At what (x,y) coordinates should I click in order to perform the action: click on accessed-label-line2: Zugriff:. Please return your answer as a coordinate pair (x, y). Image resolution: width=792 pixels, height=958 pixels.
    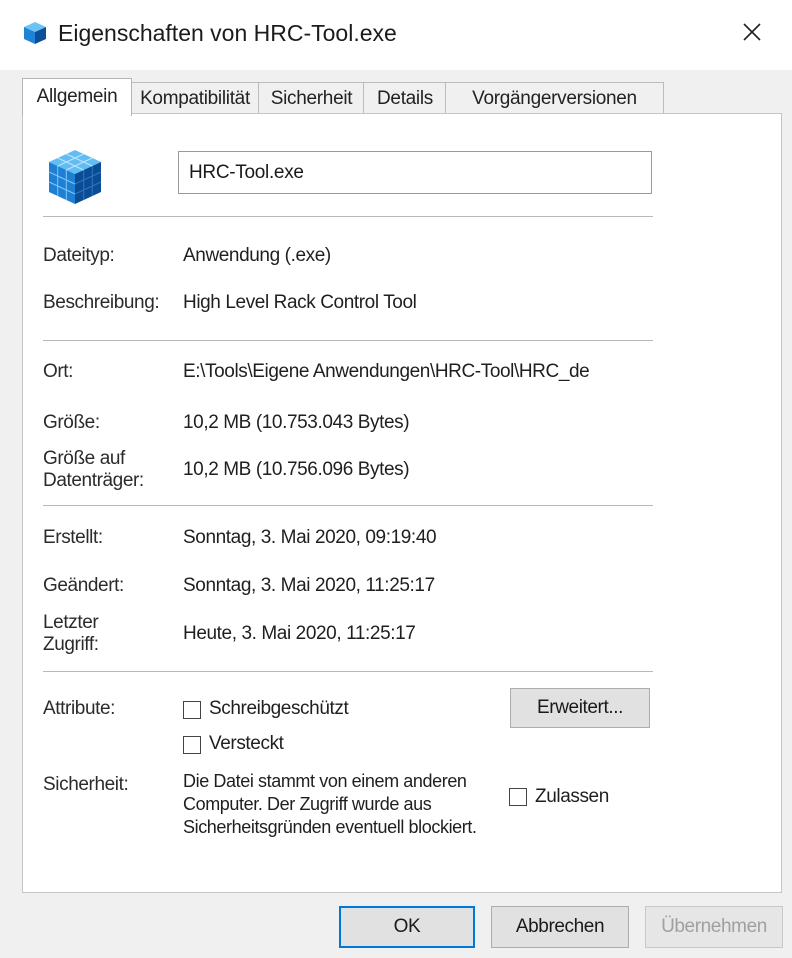
    Looking at the image, I should click on (71, 644).